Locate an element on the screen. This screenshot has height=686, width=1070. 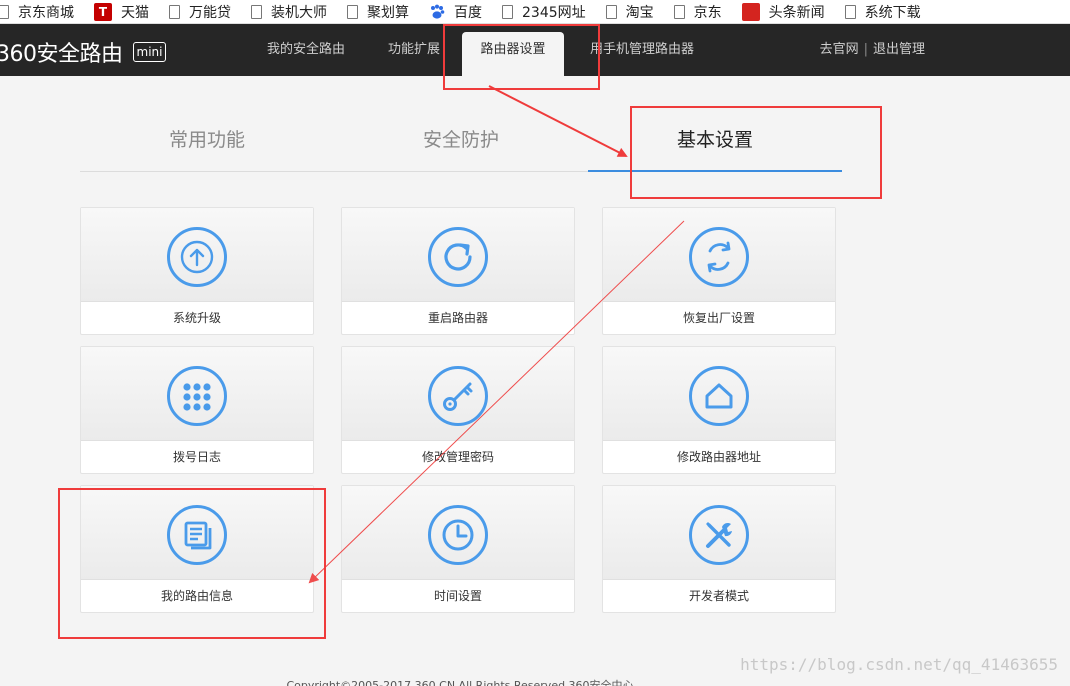
watermark: https://blog.csdn.net/qq_41463655 is located at coordinates (899, 664).